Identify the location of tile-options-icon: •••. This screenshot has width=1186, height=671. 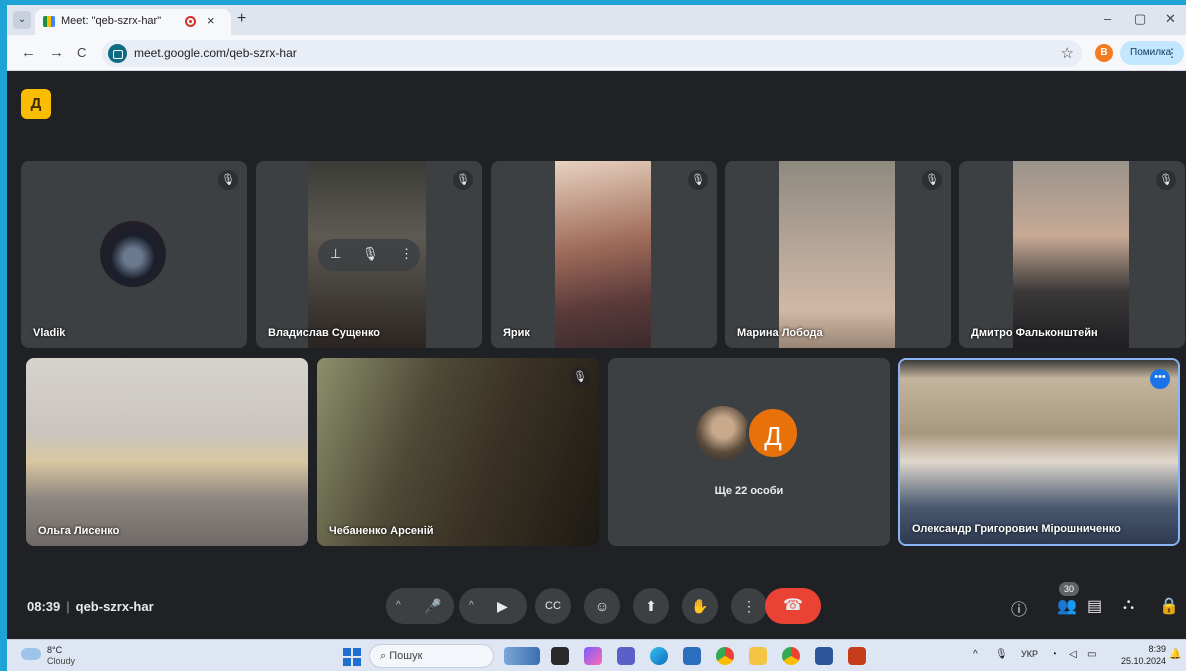
(1160, 379).